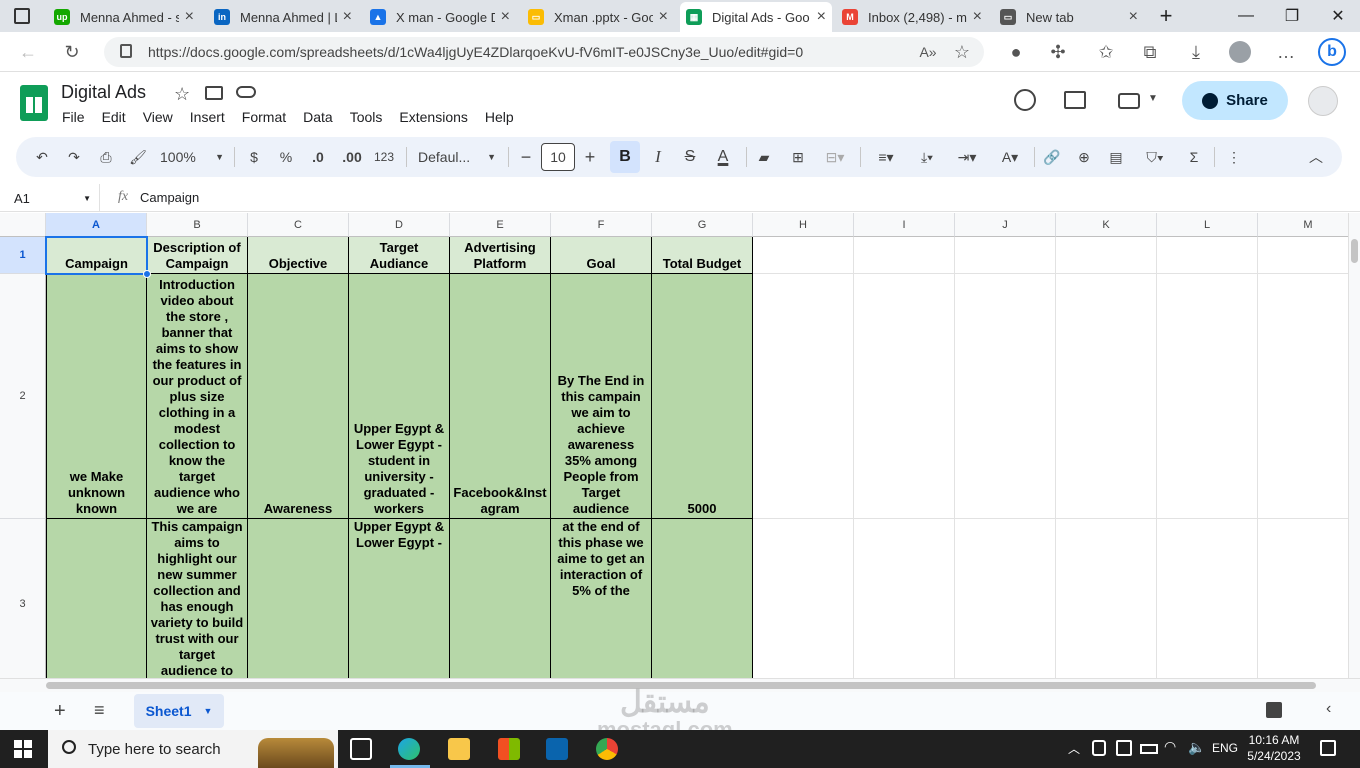 The width and height of the screenshot is (1360, 768). I want to click on select-all-corner, so click(23, 225).